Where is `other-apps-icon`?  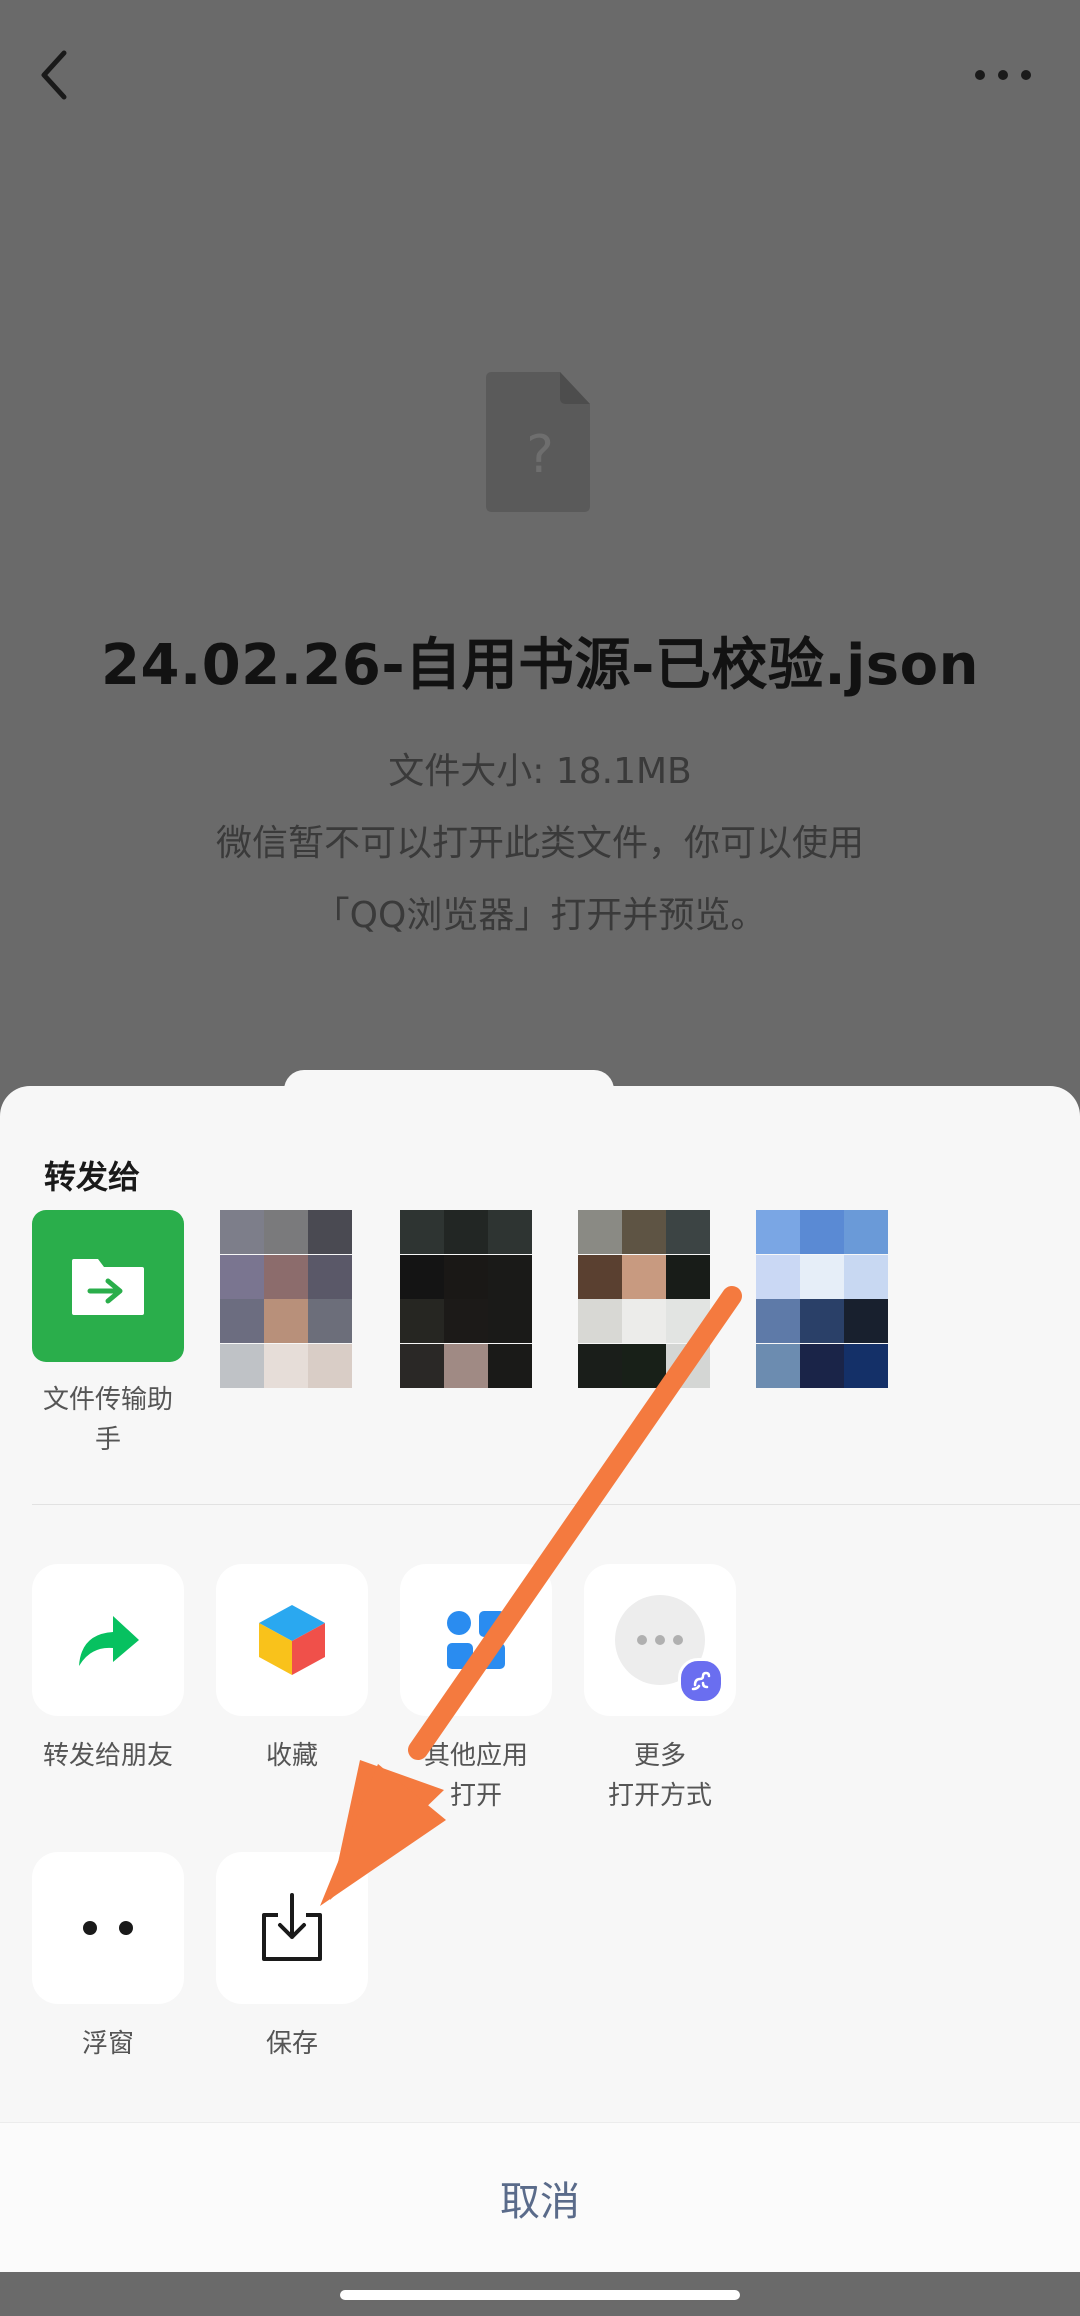
other-apps-icon is located at coordinates (476, 1640).